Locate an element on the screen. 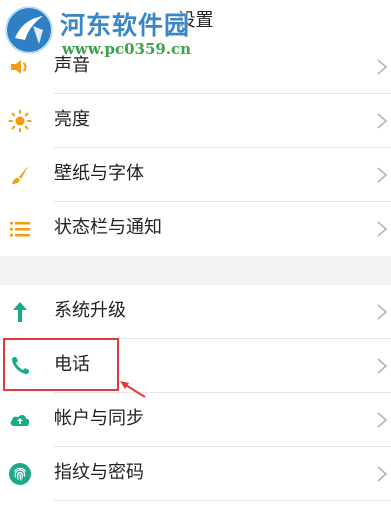 Image resolution: width=391 pixels, height=516 pixels. section-gap is located at coordinates (195, 270).